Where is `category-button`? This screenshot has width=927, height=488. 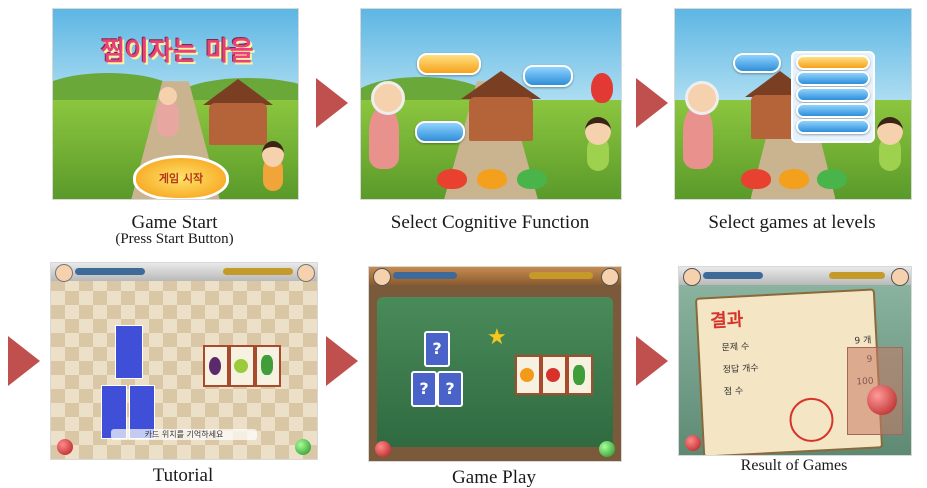
category-button is located at coordinates (757, 63).